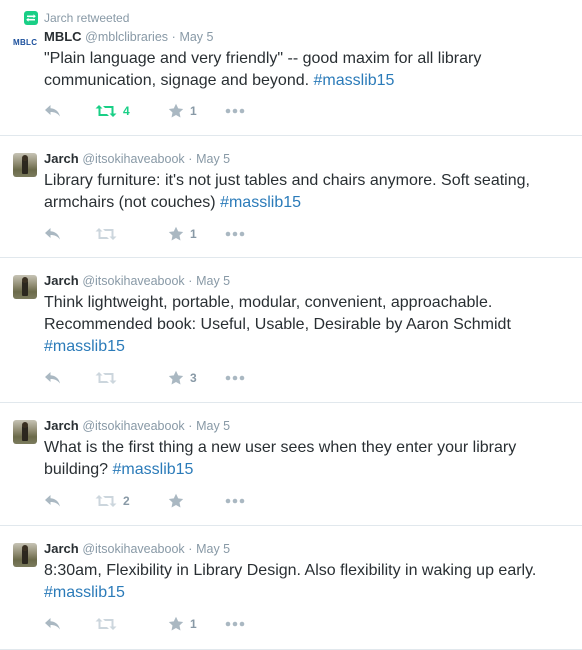 This screenshot has width=582, height=650. I want to click on favorite-button: 3, so click(182, 378).